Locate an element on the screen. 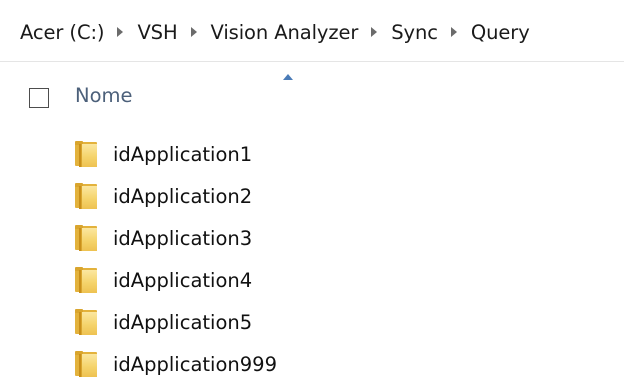  list-item: idApplication2 is located at coordinates (330, 196).